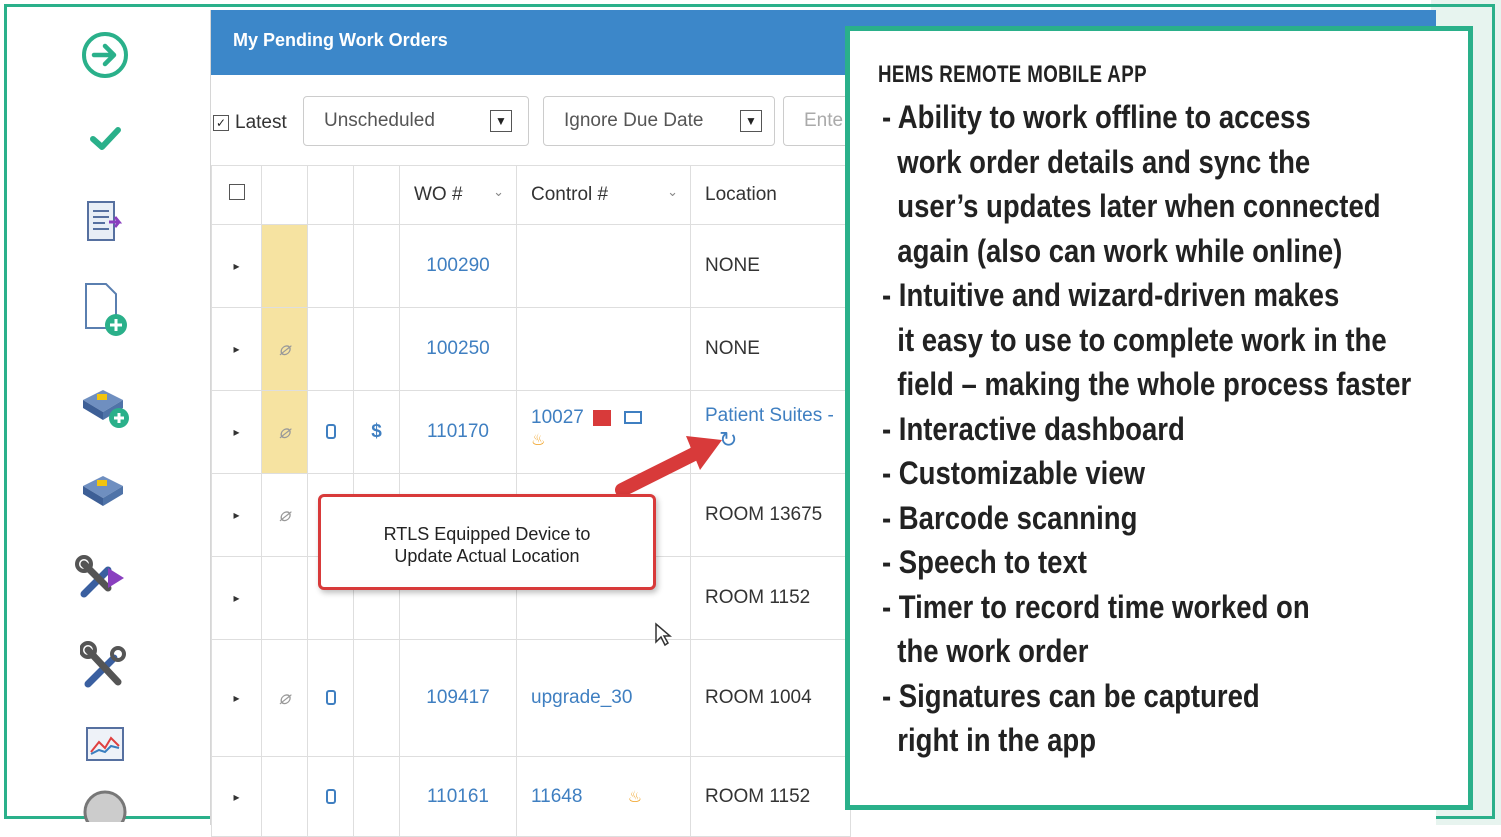 Image resolution: width=1501 pixels, height=837 pixels. Describe the element at coordinates (1131, 206) in the screenshot. I see `feature-line: user’s updates later when connected` at that location.